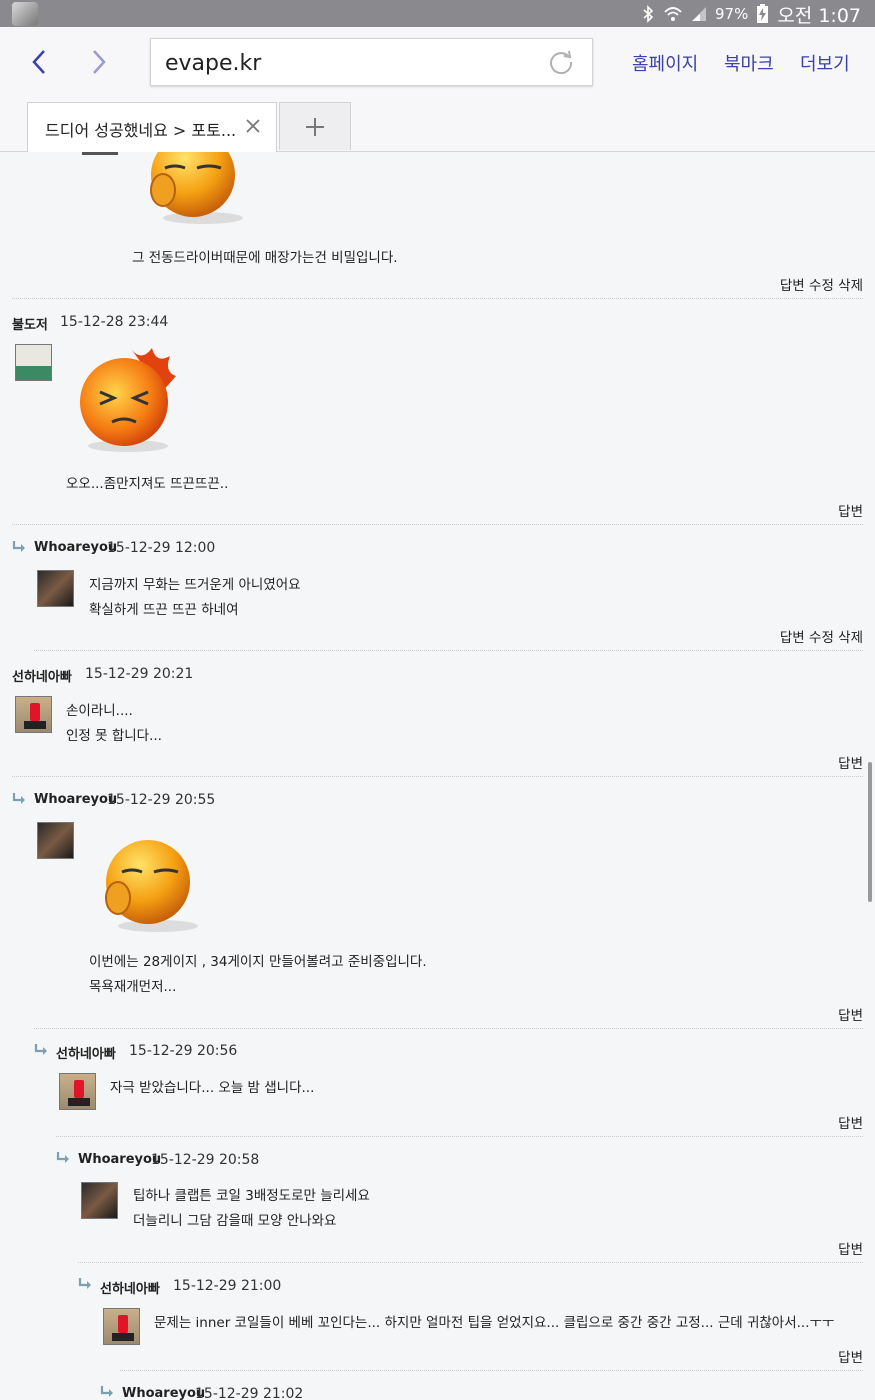  Describe the element at coordinates (371, 62) in the screenshot. I see `address-bar: evape.kr` at that location.